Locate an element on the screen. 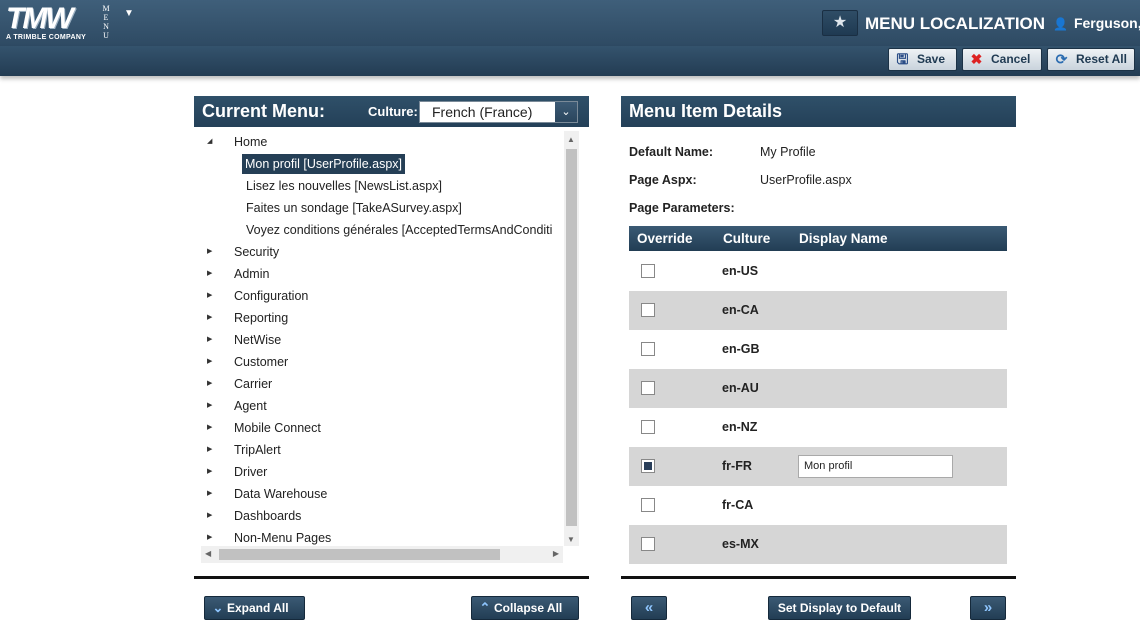  column-header-display-name: Display Name is located at coordinates (843, 238).